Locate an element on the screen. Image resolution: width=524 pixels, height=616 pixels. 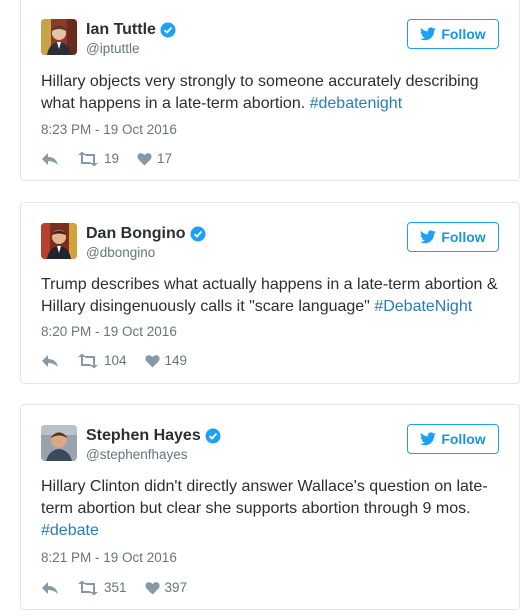
tweet-timestamp: 8:20 PM - 19 Oct 2016 is located at coordinates (109, 331).